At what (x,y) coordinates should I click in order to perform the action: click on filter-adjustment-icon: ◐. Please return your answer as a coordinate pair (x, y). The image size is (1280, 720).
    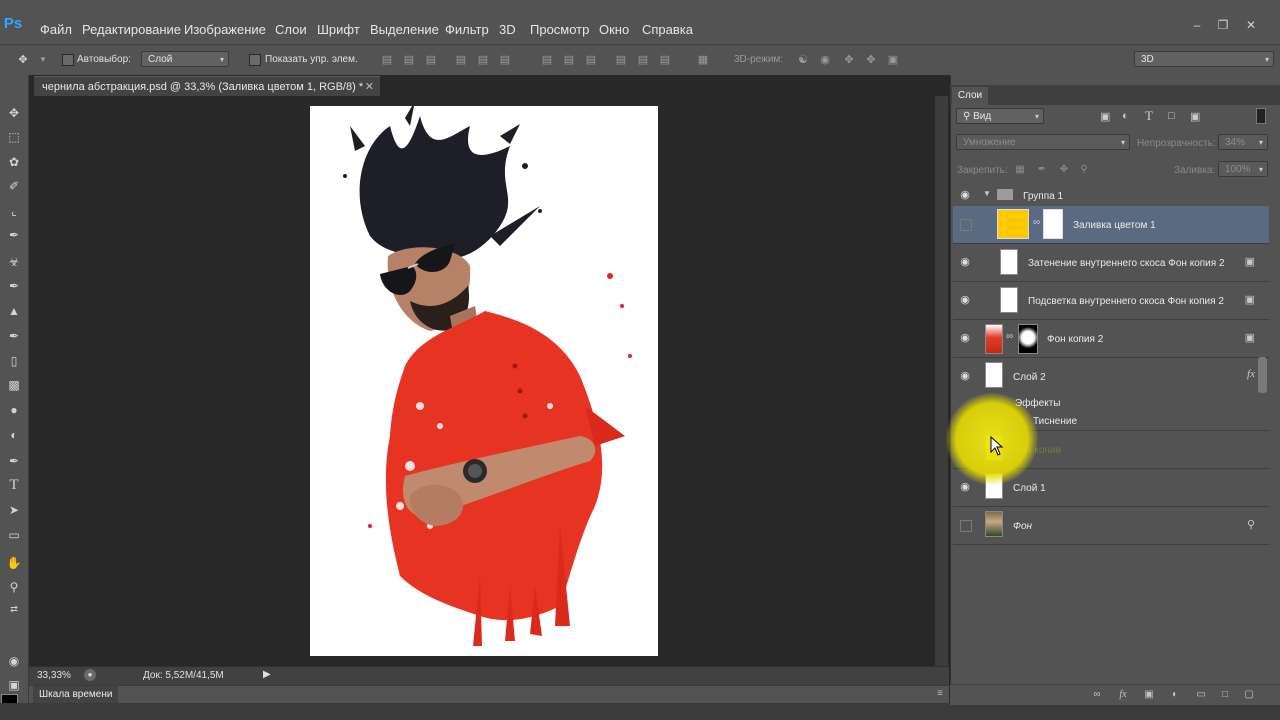
    Looking at the image, I should click on (1125, 116).